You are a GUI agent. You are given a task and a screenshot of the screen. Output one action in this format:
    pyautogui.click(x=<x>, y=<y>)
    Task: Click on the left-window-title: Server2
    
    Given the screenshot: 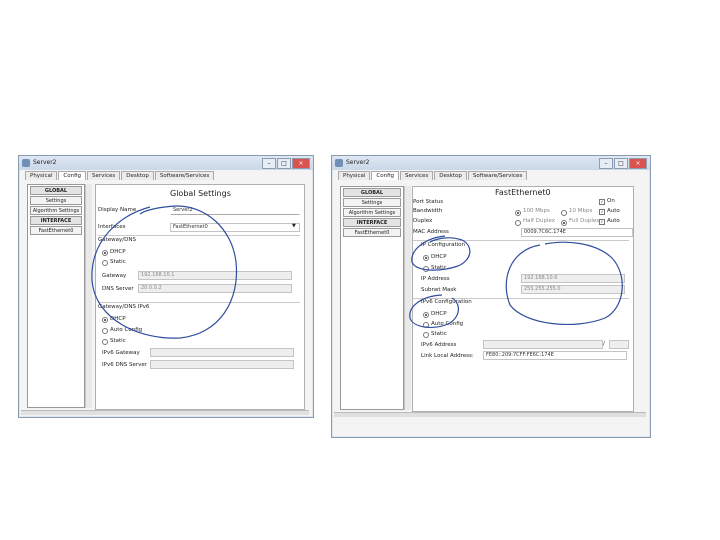 What is the action you would take?
    pyautogui.click(x=45, y=162)
    